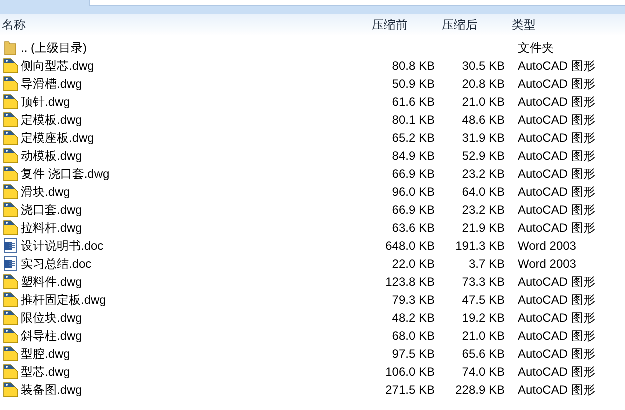  What do you see at coordinates (413, 192) in the screenshot?
I see `original-size: 96.0 KB` at bounding box center [413, 192].